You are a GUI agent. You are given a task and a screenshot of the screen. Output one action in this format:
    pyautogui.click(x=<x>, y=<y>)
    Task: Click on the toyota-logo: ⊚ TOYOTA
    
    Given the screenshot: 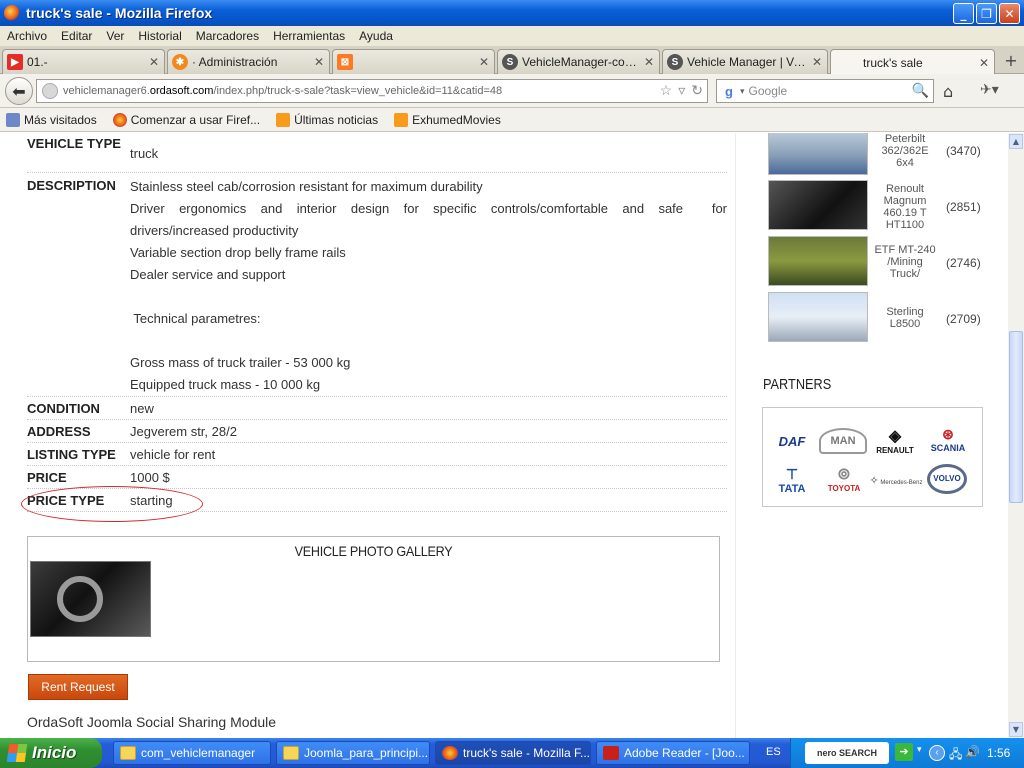 What is the action you would take?
    pyautogui.click(x=844, y=478)
    